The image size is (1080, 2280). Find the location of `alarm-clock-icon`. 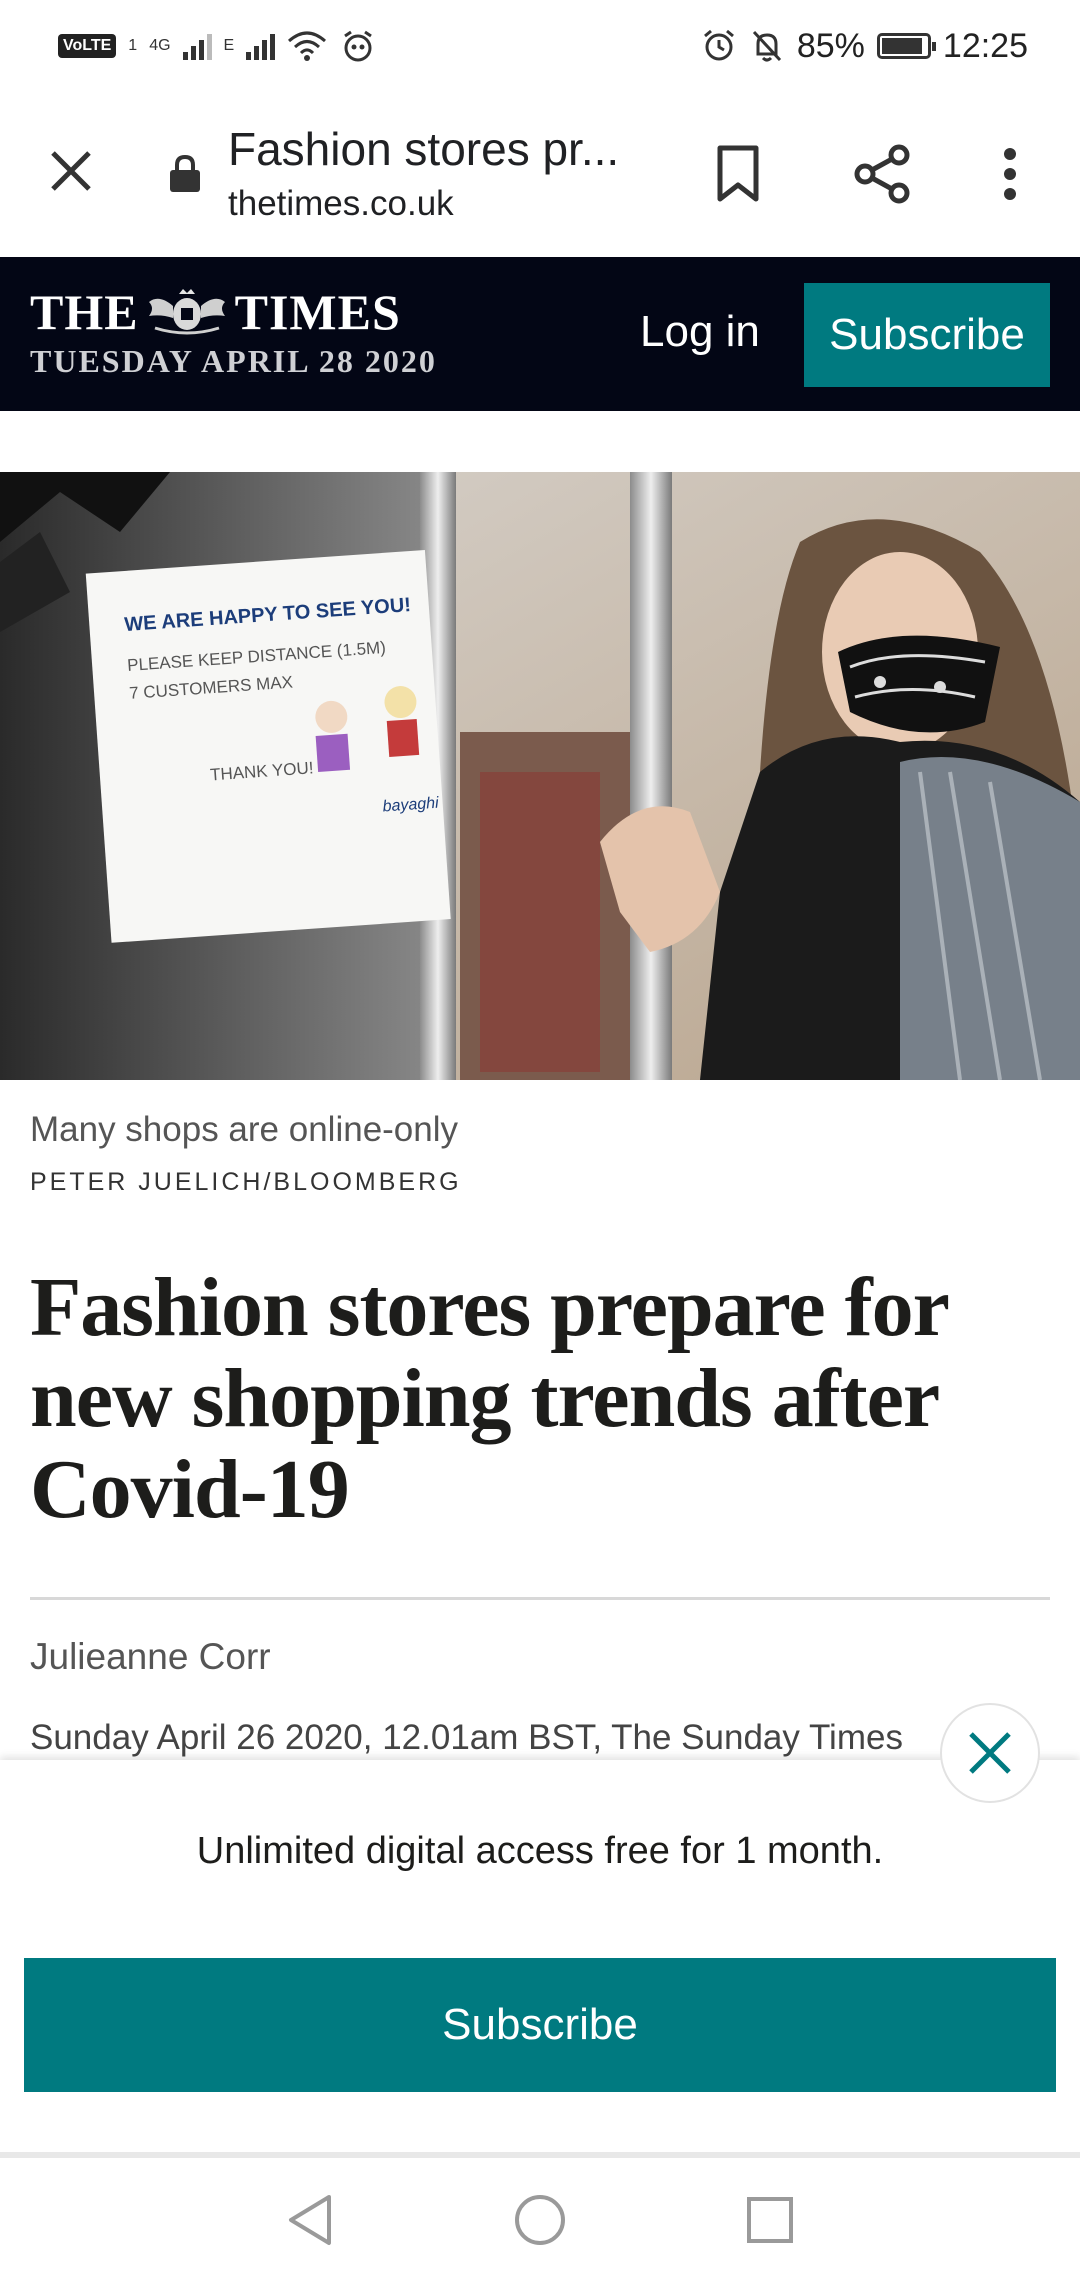

alarm-clock-icon is located at coordinates (358, 46).